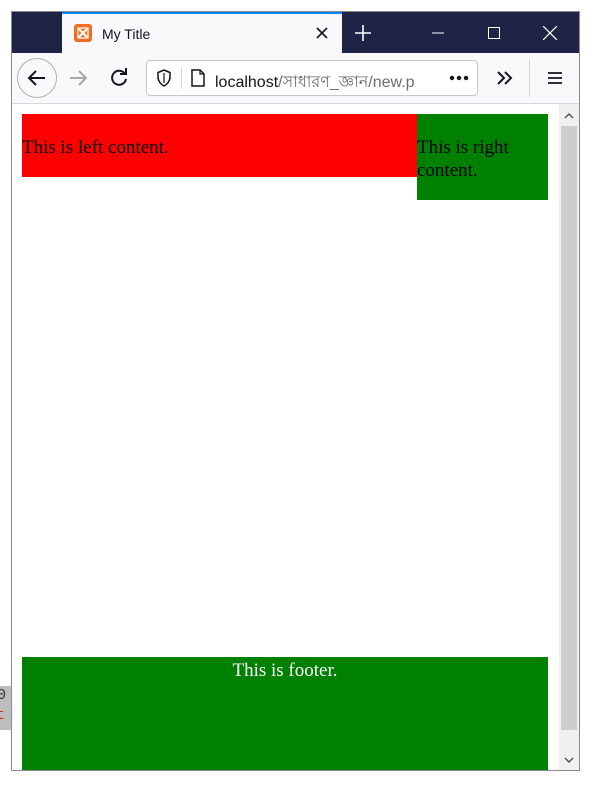 This screenshot has height=793, width=595. What do you see at coordinates (482, 157) in the screenshot?
I see `right-content: This is right content.` at bounding box center [482, 157].